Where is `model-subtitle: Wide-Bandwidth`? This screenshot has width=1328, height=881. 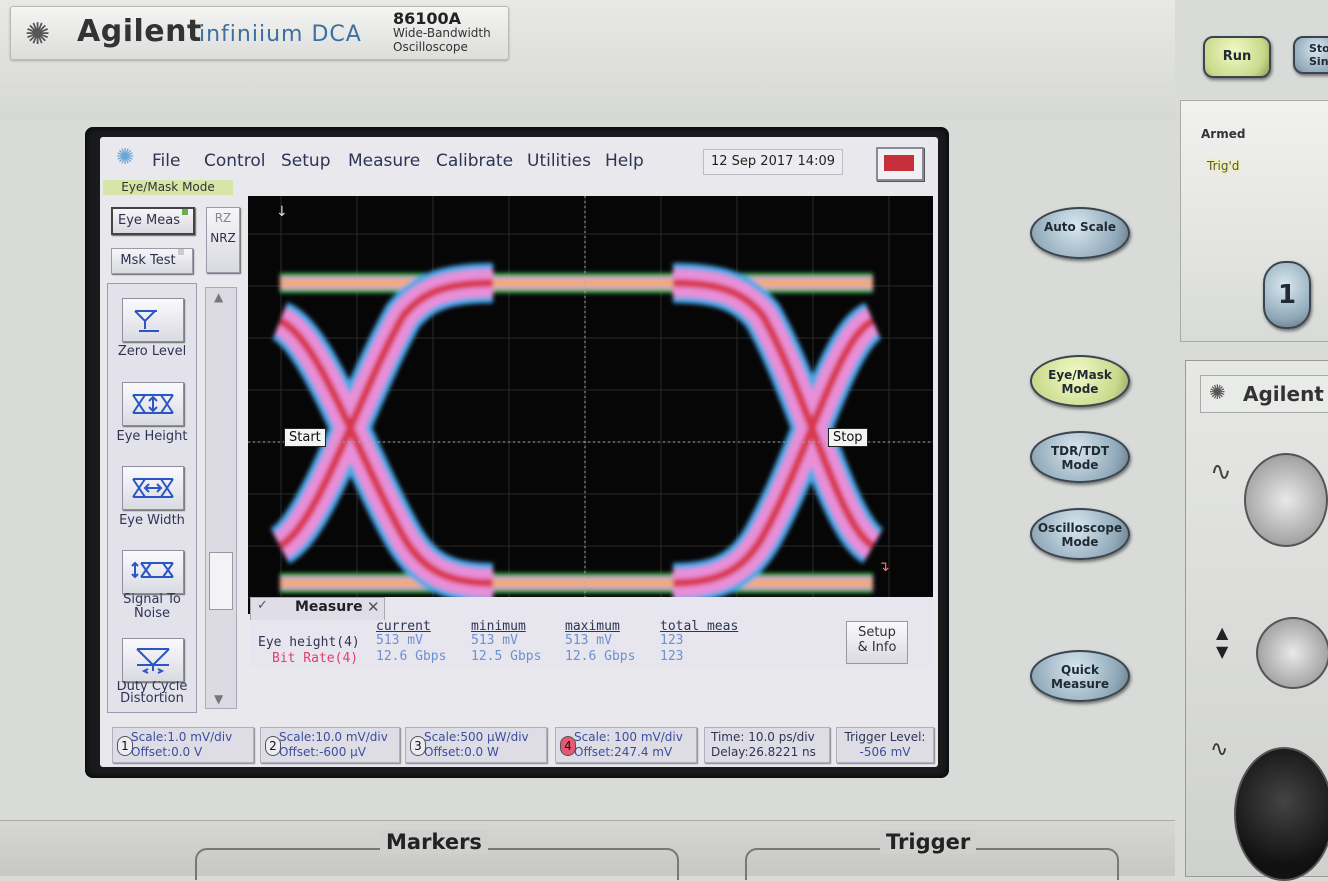
model-subtitle: Wide-Bandwidth is located at coordinates (442, 33).